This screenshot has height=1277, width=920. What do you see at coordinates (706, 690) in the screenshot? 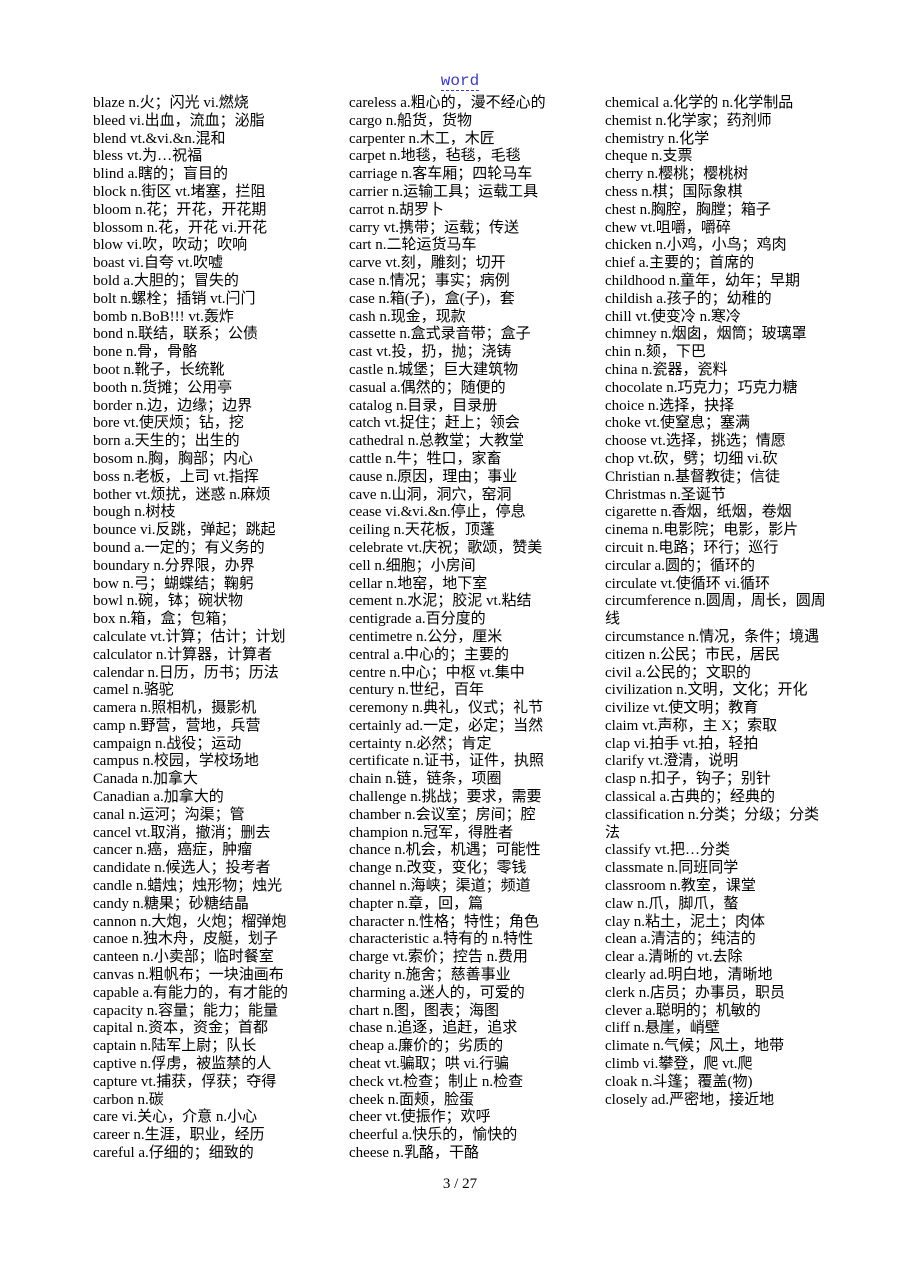
I see `vocab-entry: civilization n.文明，文化；开化` at bounding box center [706, 690].